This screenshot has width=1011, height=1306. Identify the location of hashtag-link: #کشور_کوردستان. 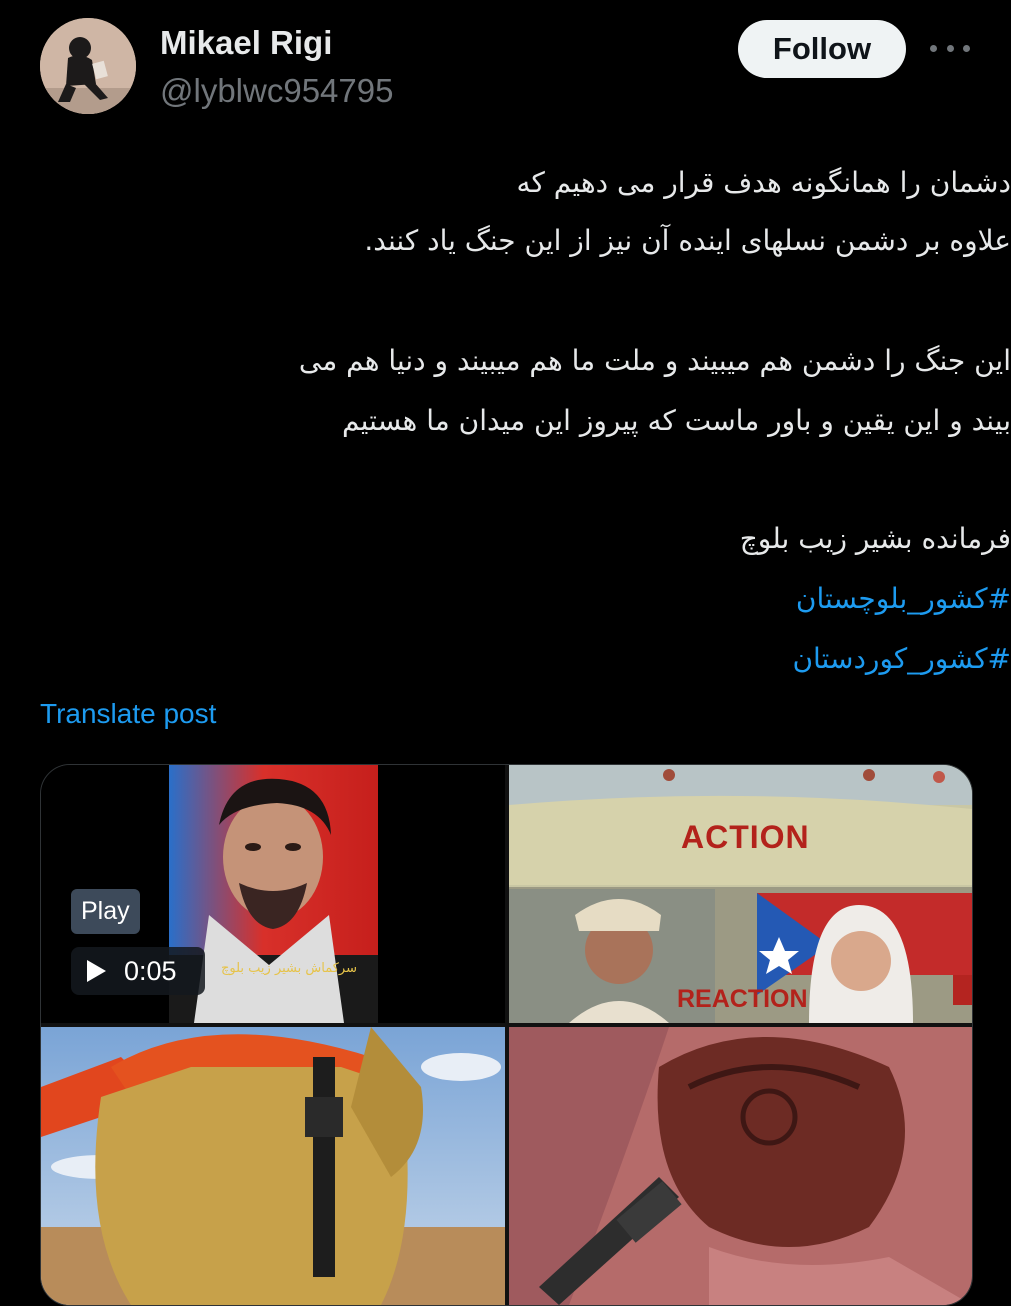
(545, 658).